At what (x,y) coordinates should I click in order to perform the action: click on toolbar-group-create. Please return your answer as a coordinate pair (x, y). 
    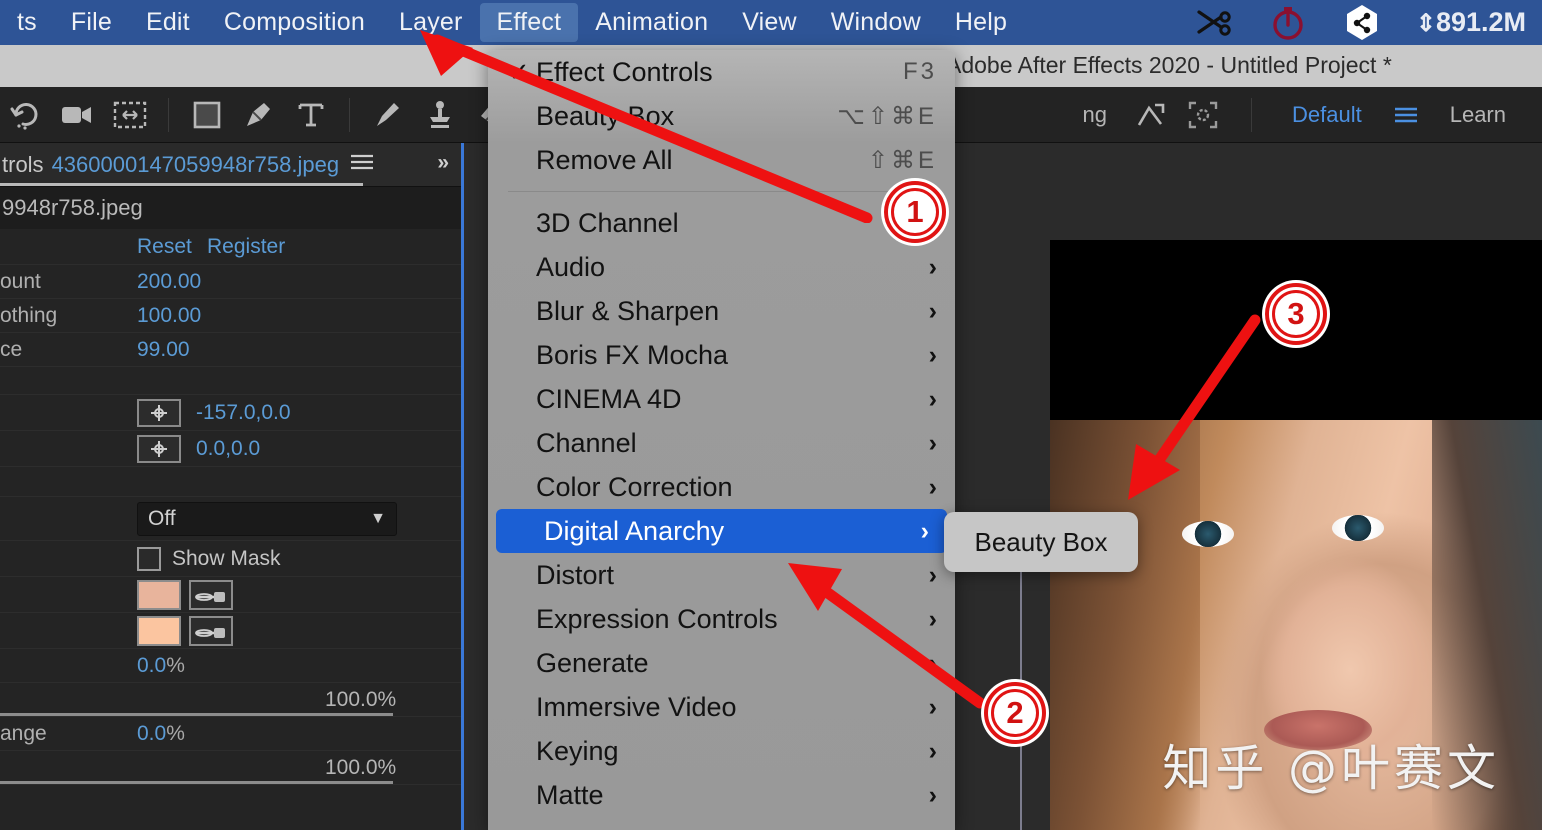
    Looking at the image, I should click on (259, 114).